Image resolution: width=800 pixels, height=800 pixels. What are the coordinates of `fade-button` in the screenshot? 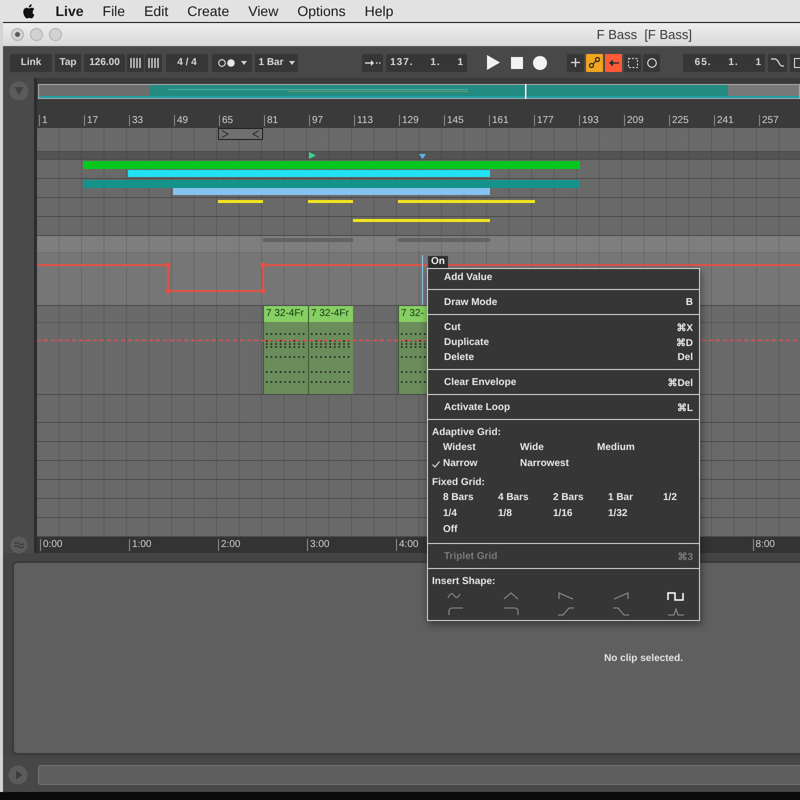 It's located at (777, 63).